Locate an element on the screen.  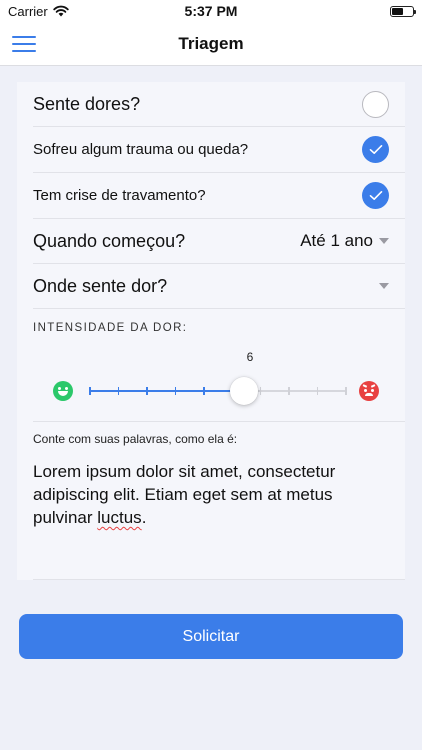
page-title: Triagem is located at coordinates (211, 43).